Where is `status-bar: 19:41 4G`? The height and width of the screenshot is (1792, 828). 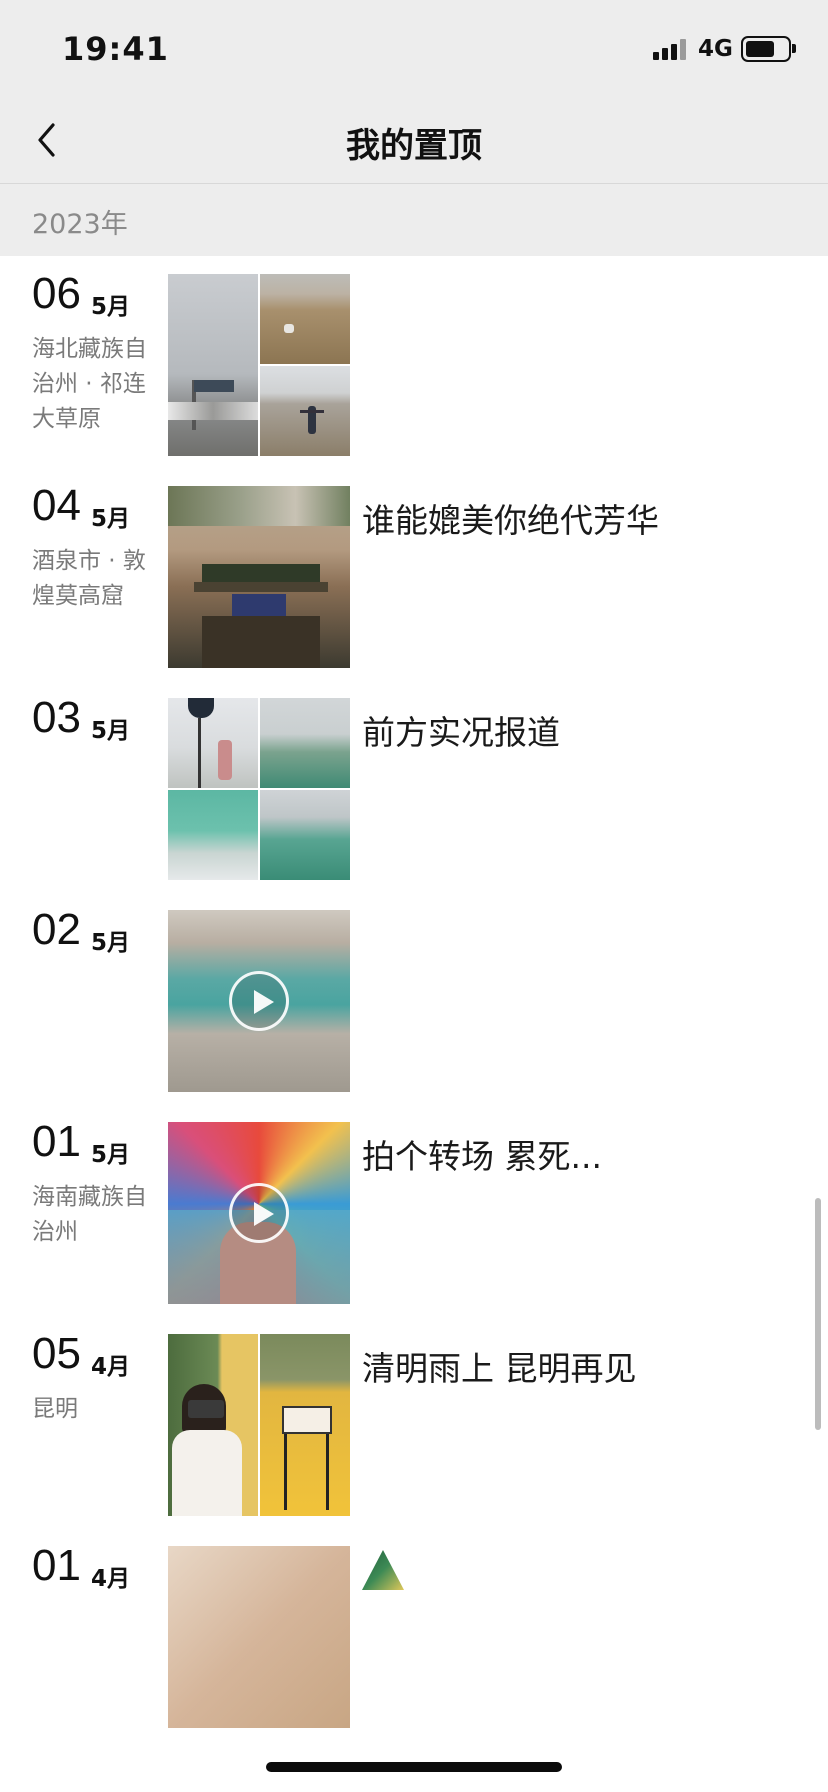 status-bar: 19:41 4G is located at coordinates (414, 48).